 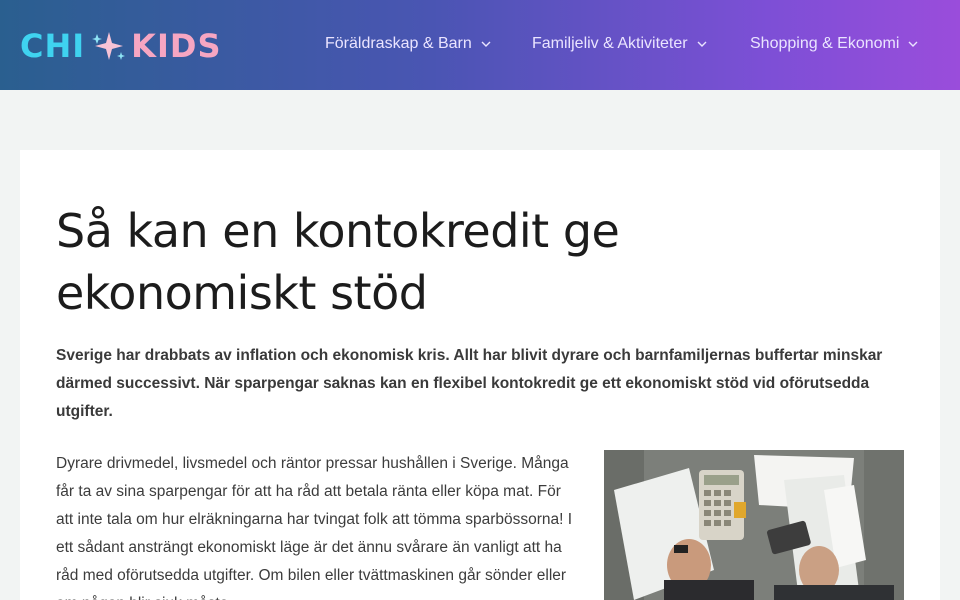 I want to click on logo-chi-text: CHI, so click(x=53, y=46).